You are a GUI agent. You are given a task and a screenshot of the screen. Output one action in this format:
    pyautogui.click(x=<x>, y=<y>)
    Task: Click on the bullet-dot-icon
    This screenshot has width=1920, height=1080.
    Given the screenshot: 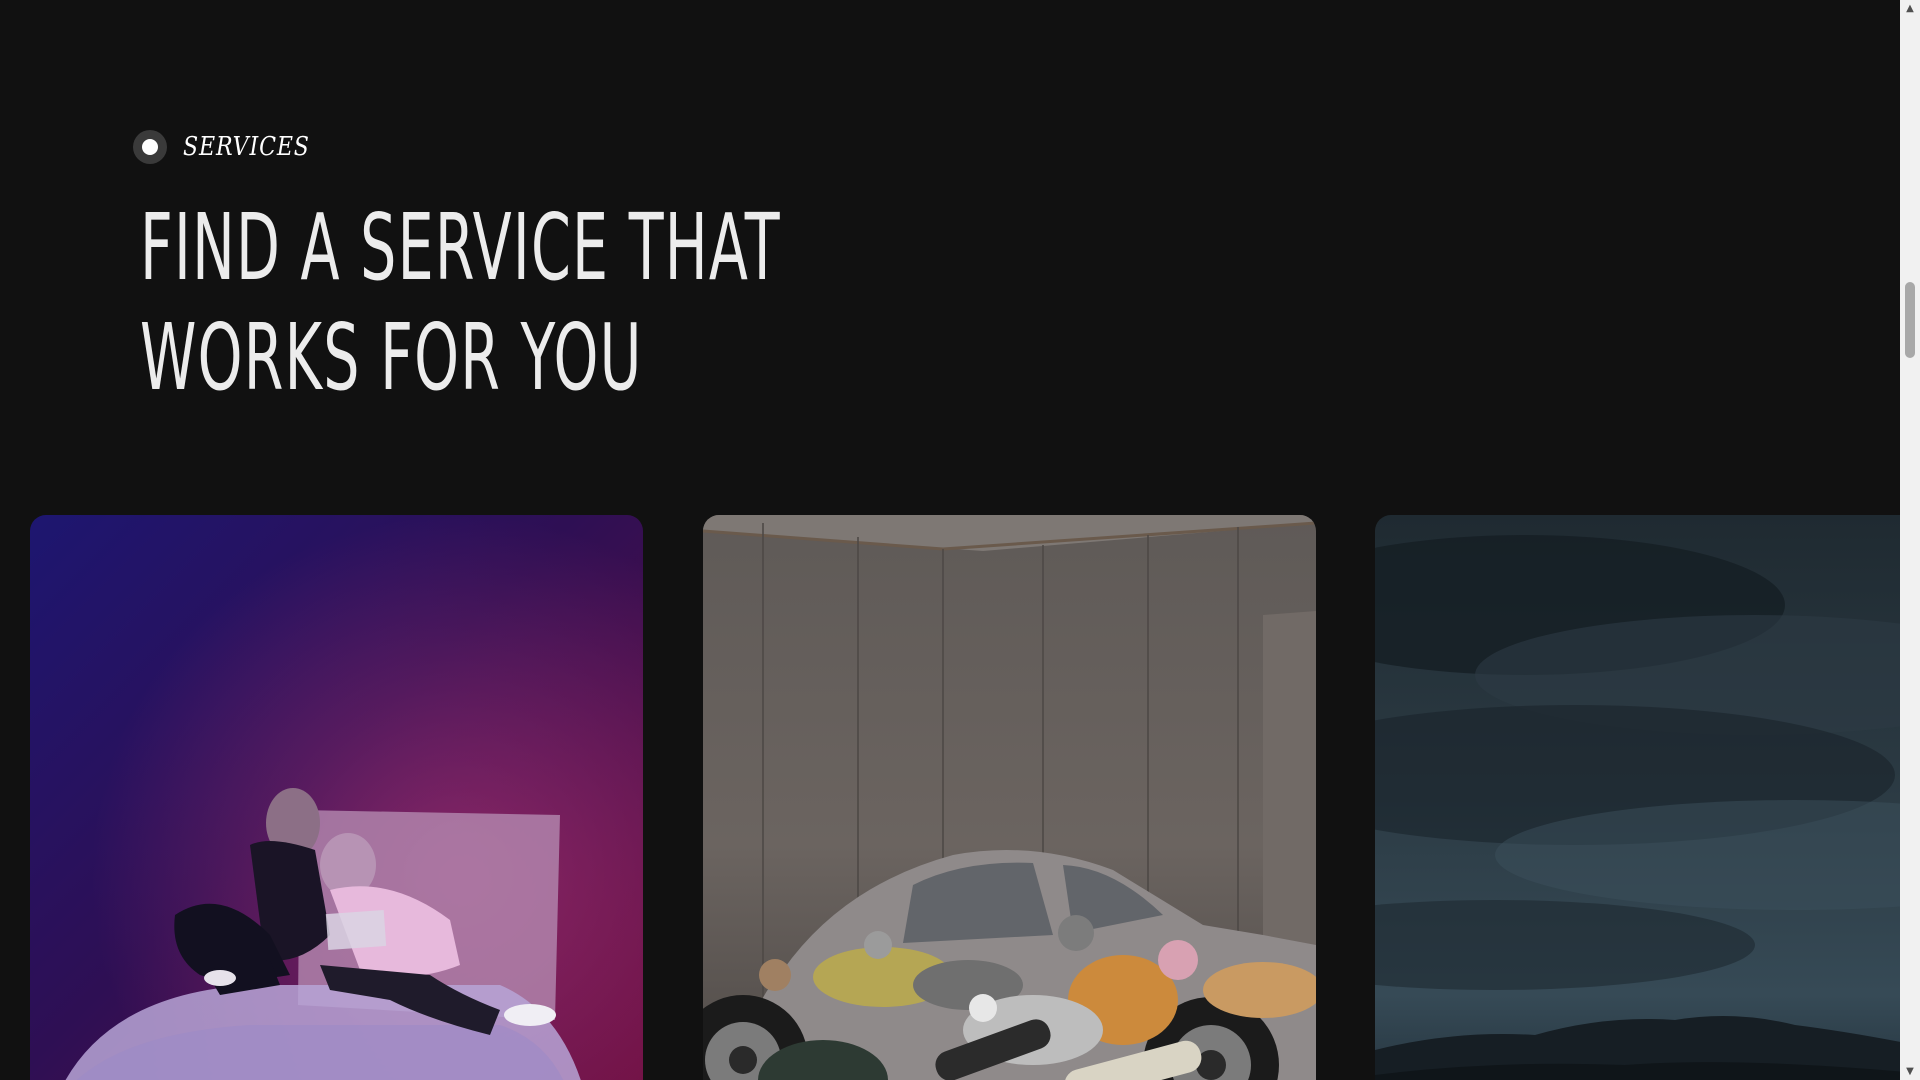 What is the action you would take?
    pyautogui.click(x=150, y=147)
    